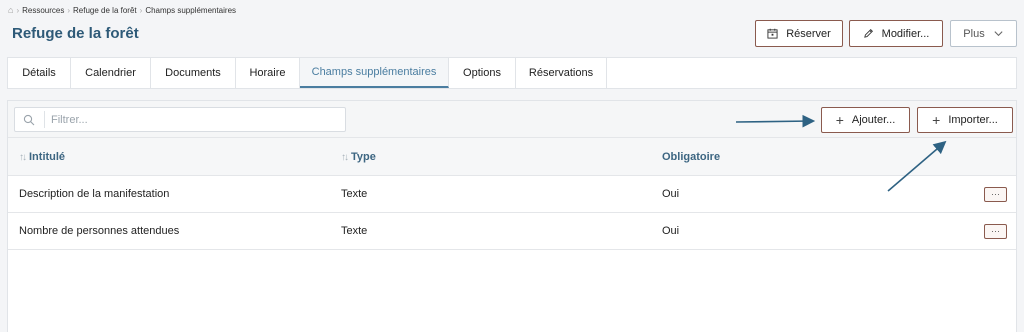 Image resolution: width=1024 pixels, height=332 pixels. I want to click on tab-calendar: Calendrier, so click(111, 73).